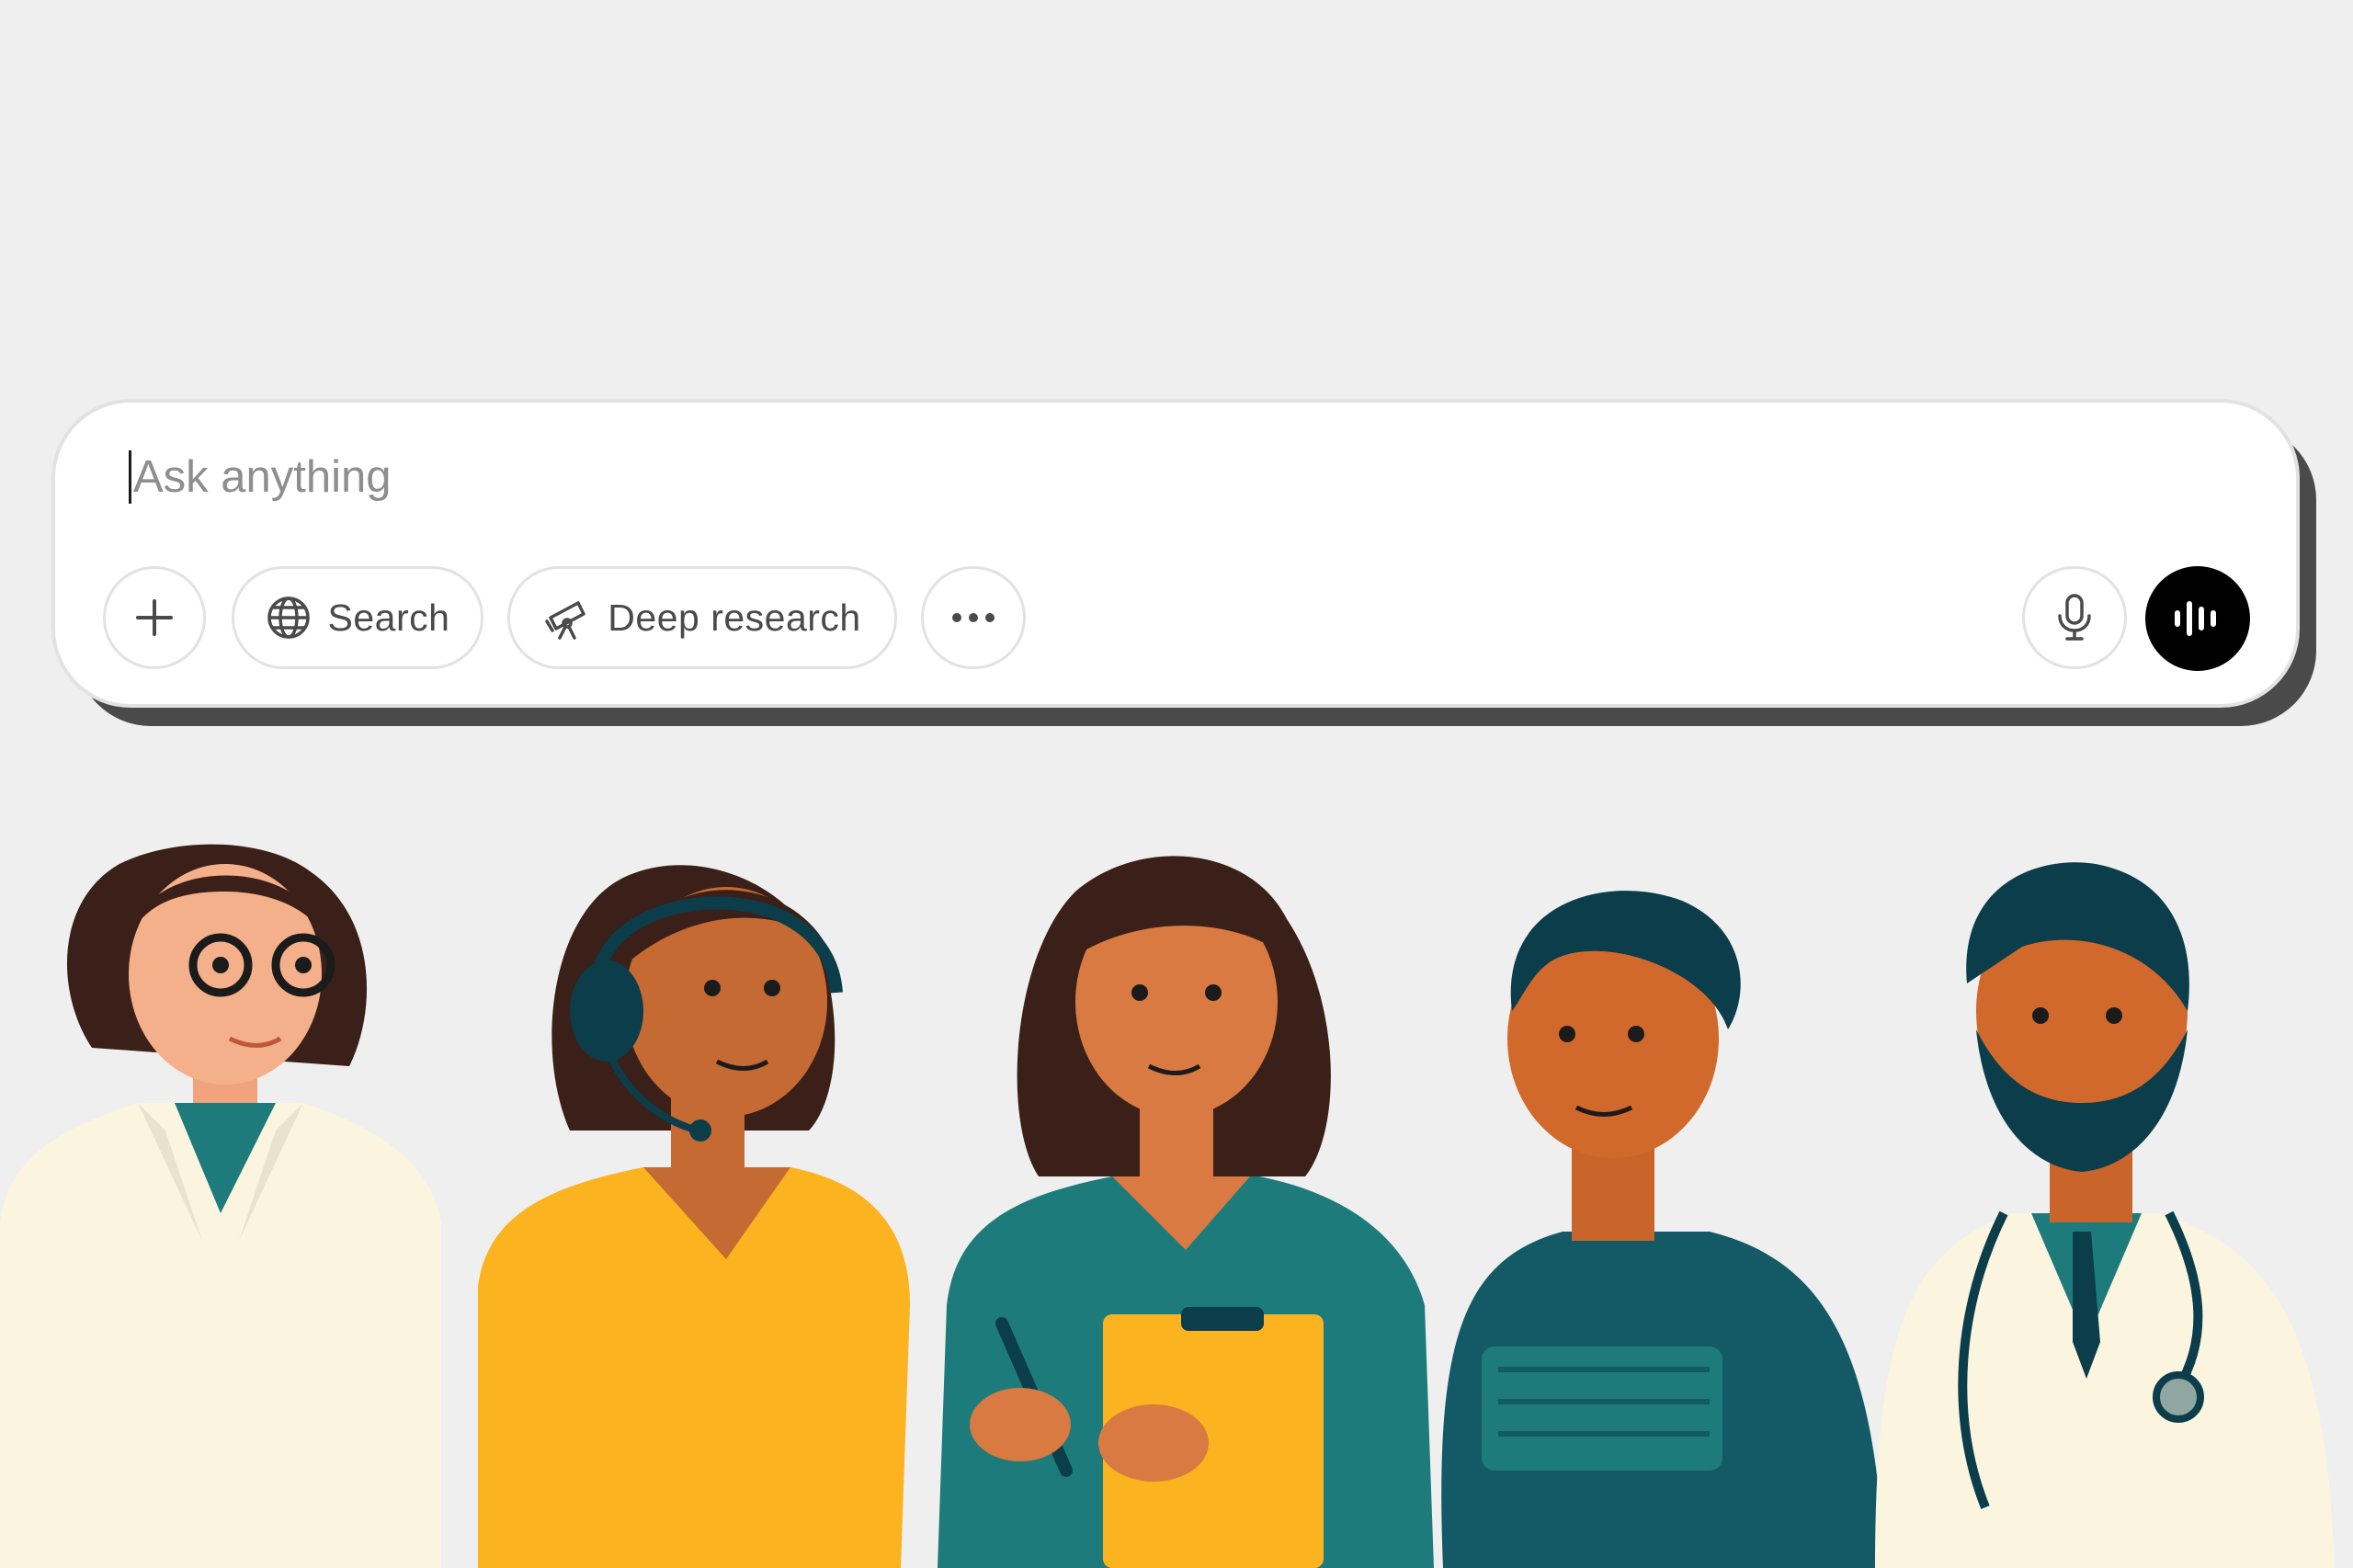  What do you see at coordinates (388, 617) in the screenshot?
I see `search-label: Search` at bounding box center [388, 617].